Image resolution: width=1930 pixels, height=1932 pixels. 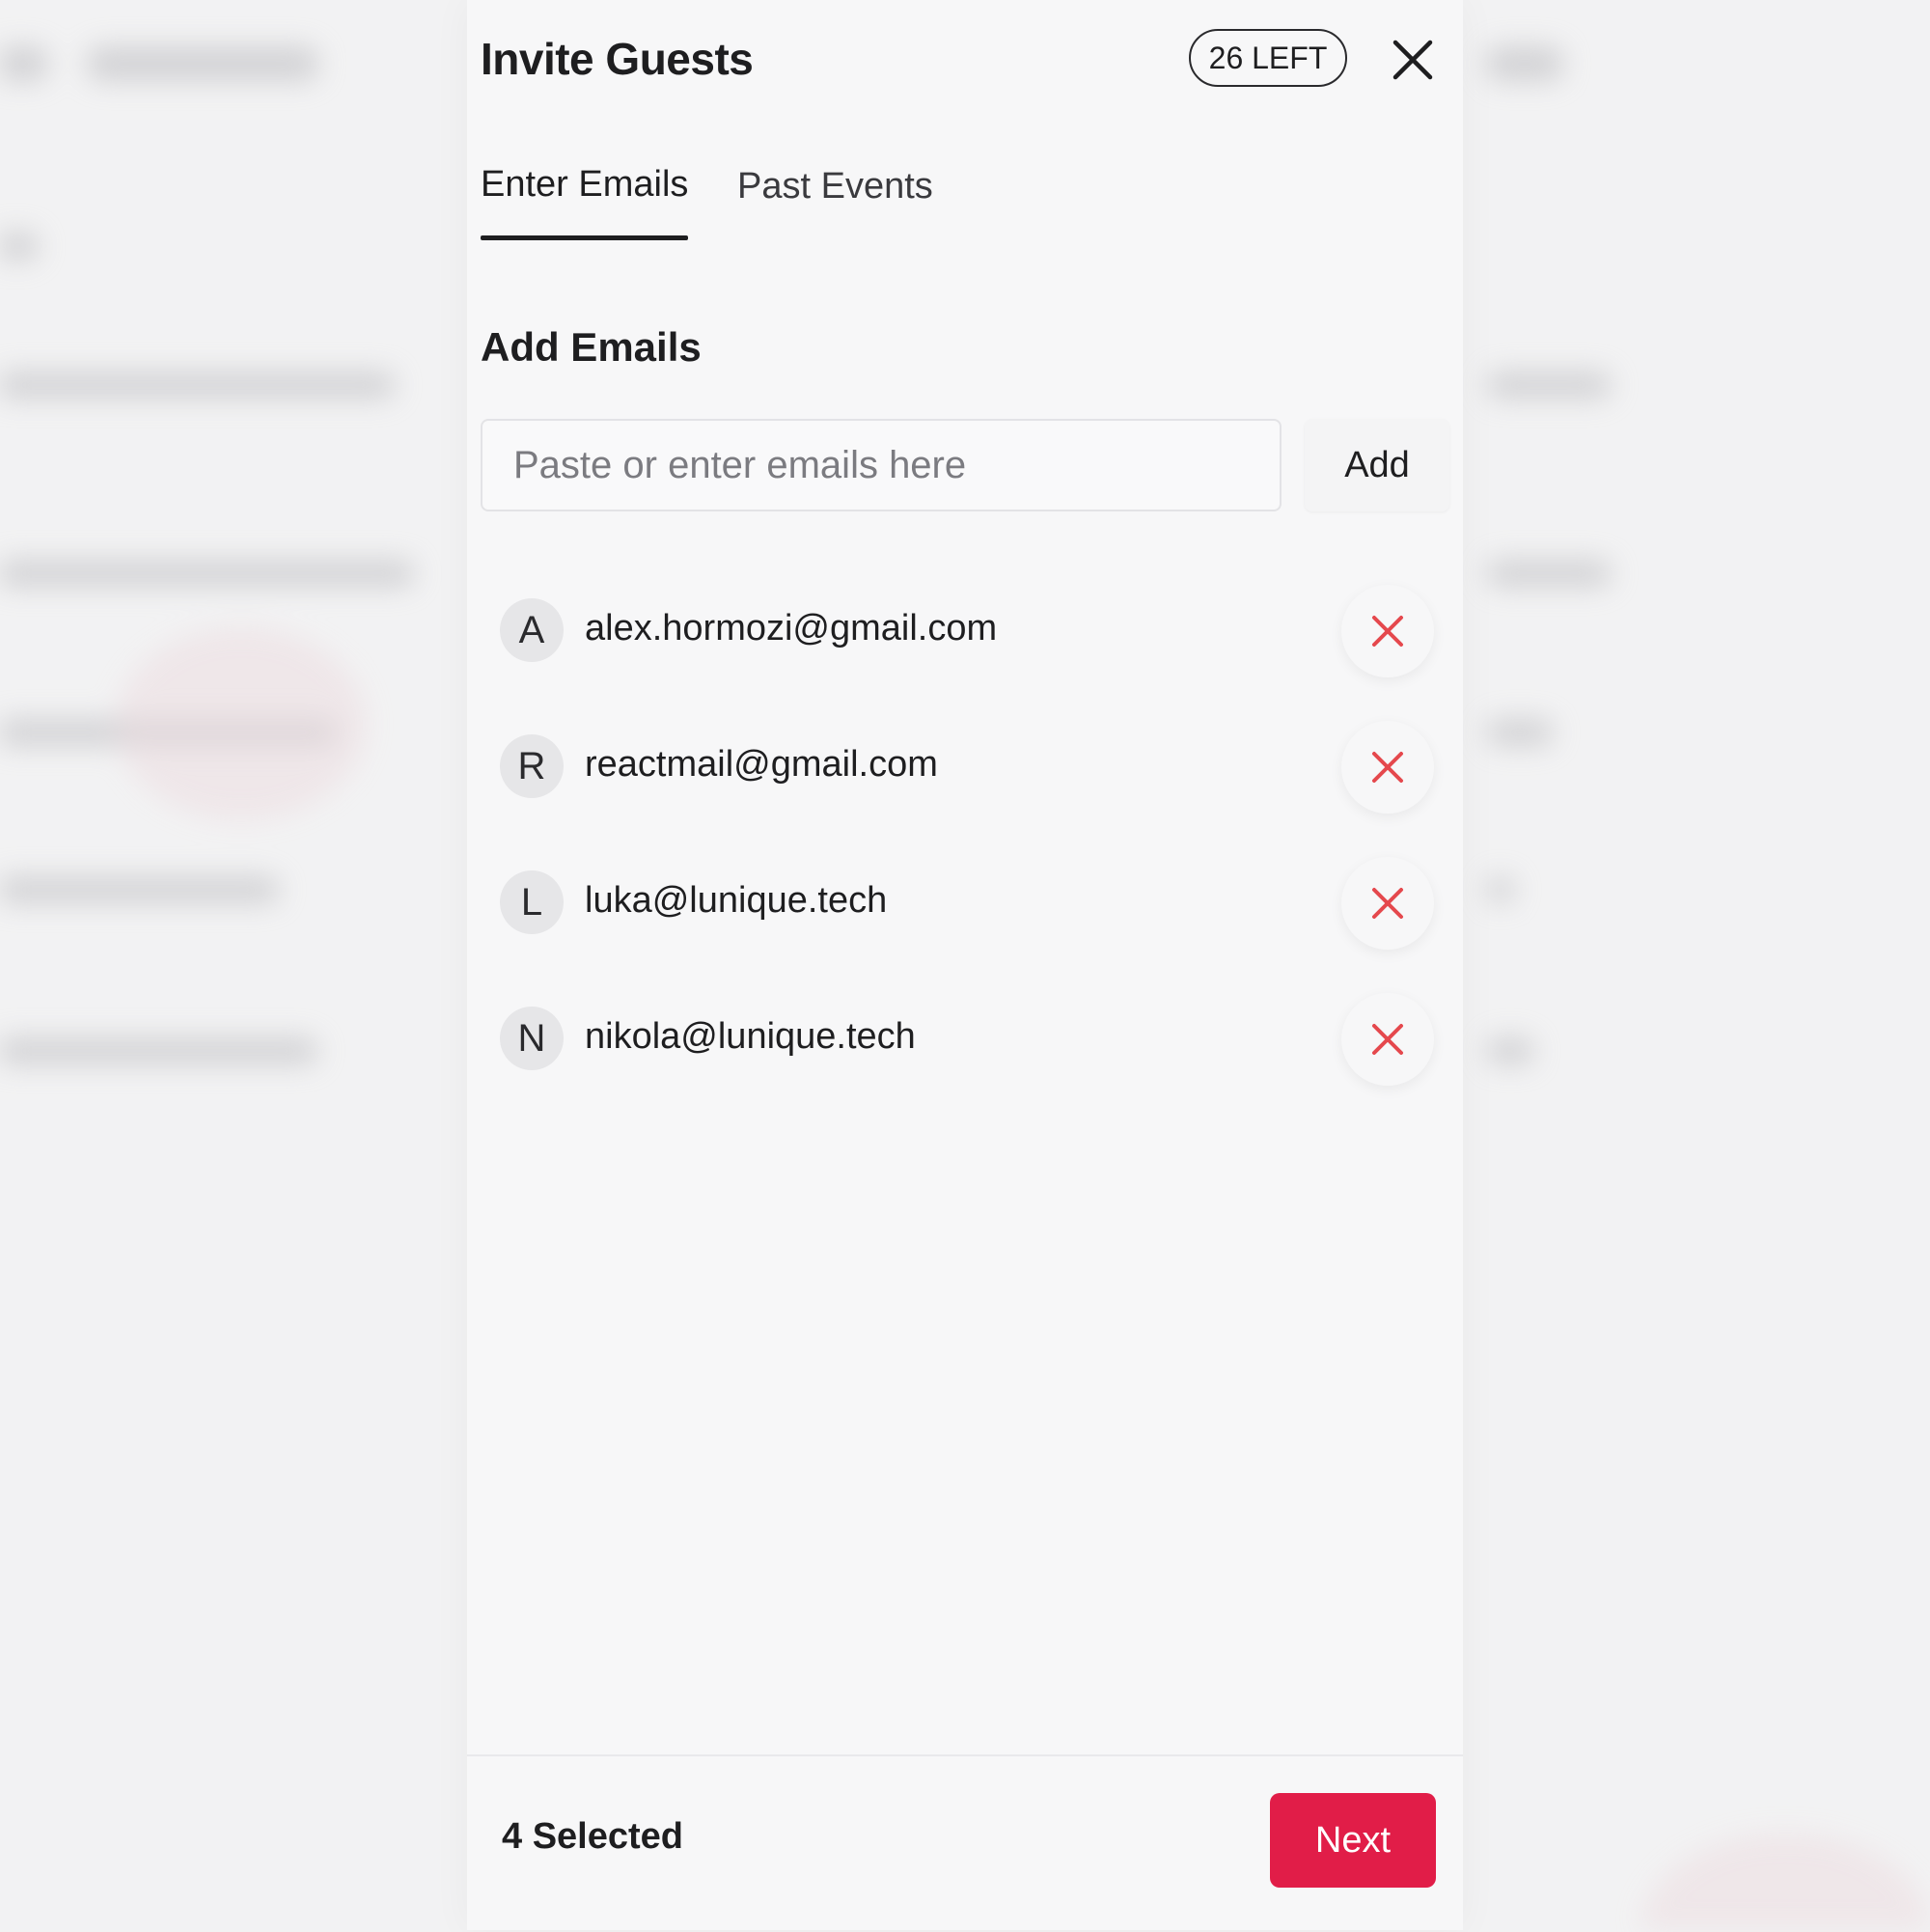 I want to click on close-button, so click(x=1413, y=60).